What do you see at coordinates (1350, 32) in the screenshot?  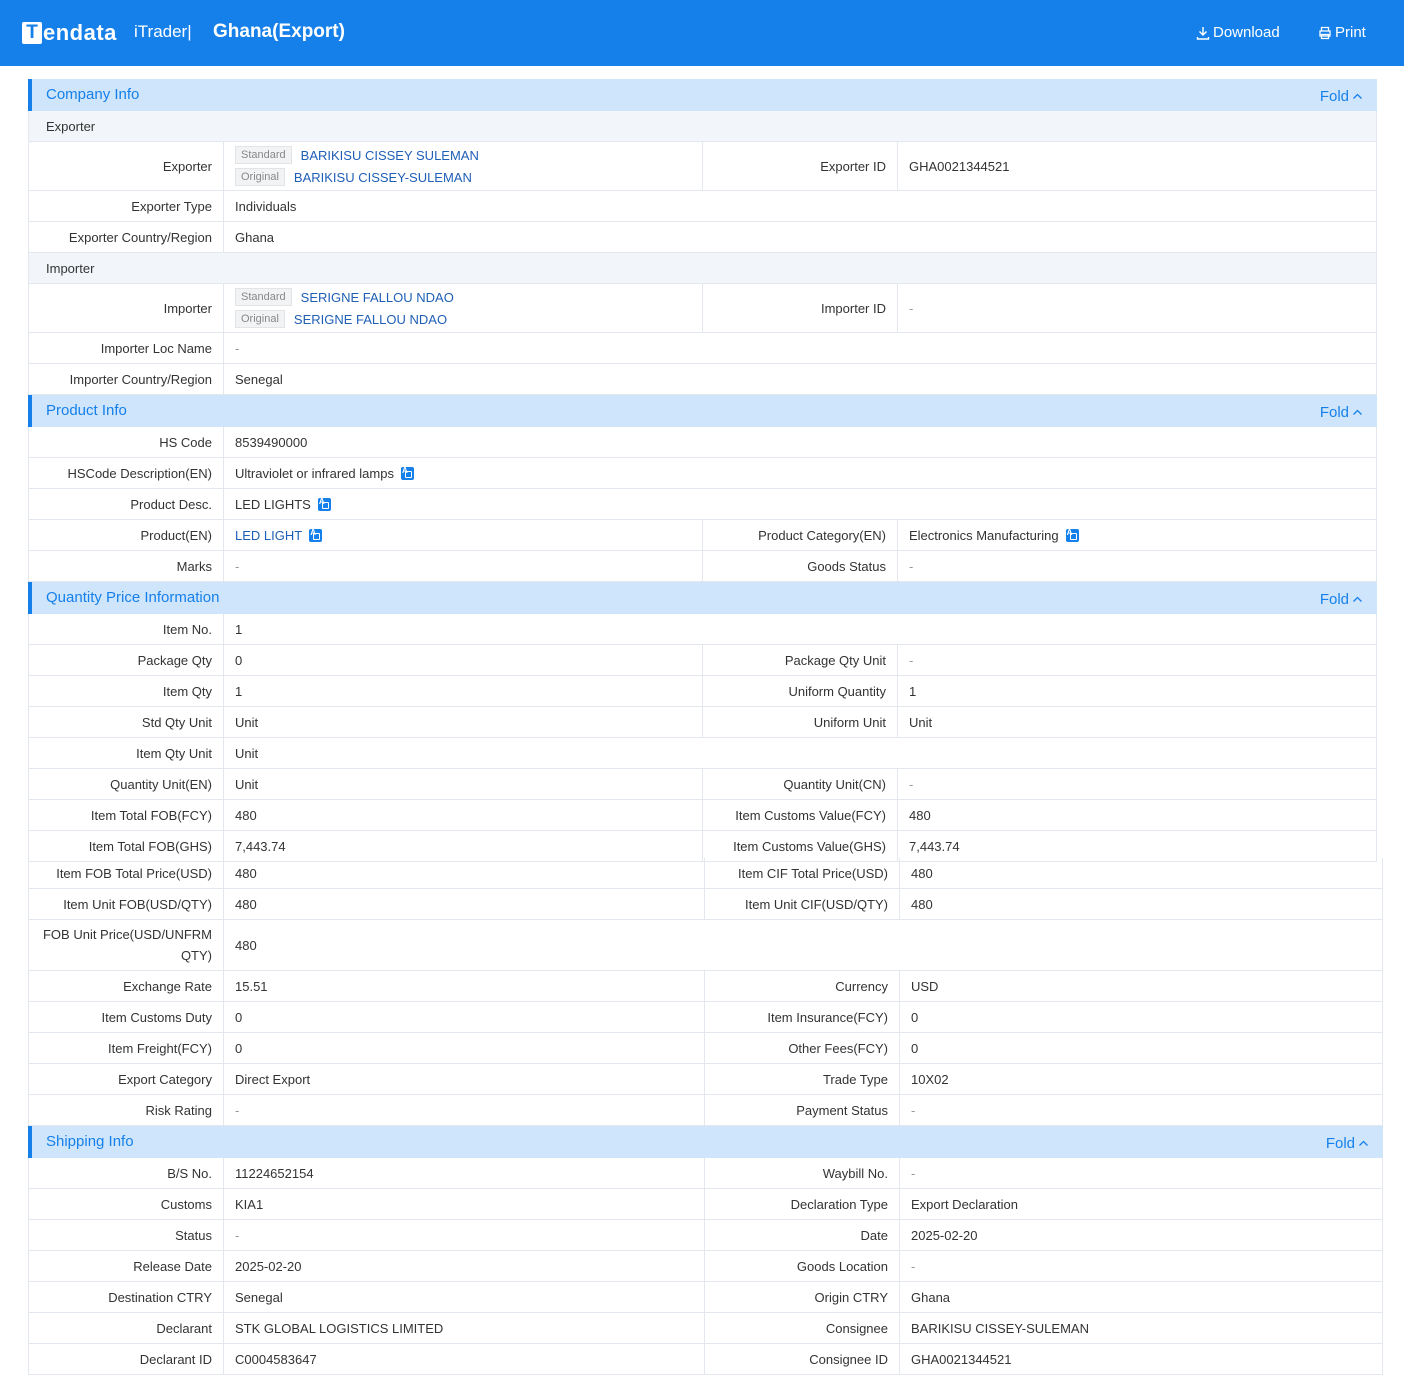 I see `print-label: Print` at bounding box center [1350, 32].